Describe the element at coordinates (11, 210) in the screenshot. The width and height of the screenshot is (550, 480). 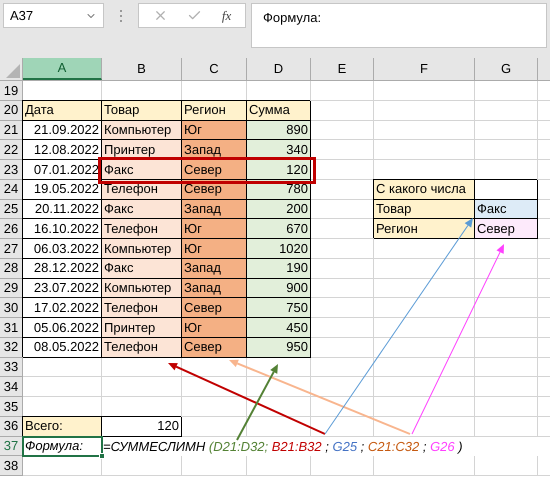
I see `row-header: 25` at that location.